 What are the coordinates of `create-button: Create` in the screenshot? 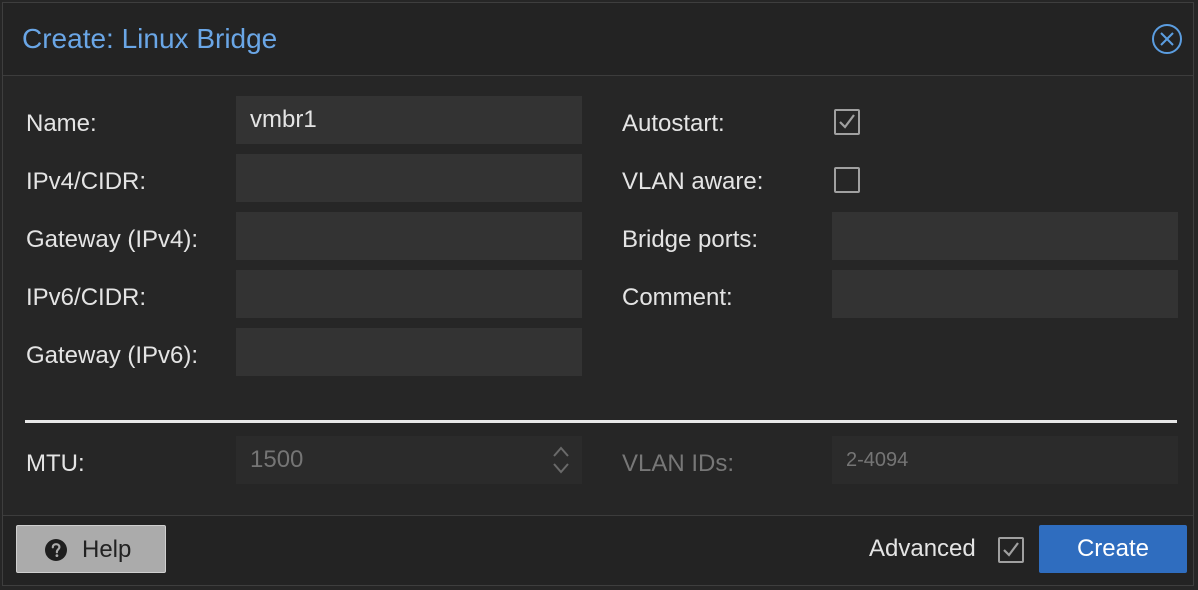 It's located at (1113, 549).